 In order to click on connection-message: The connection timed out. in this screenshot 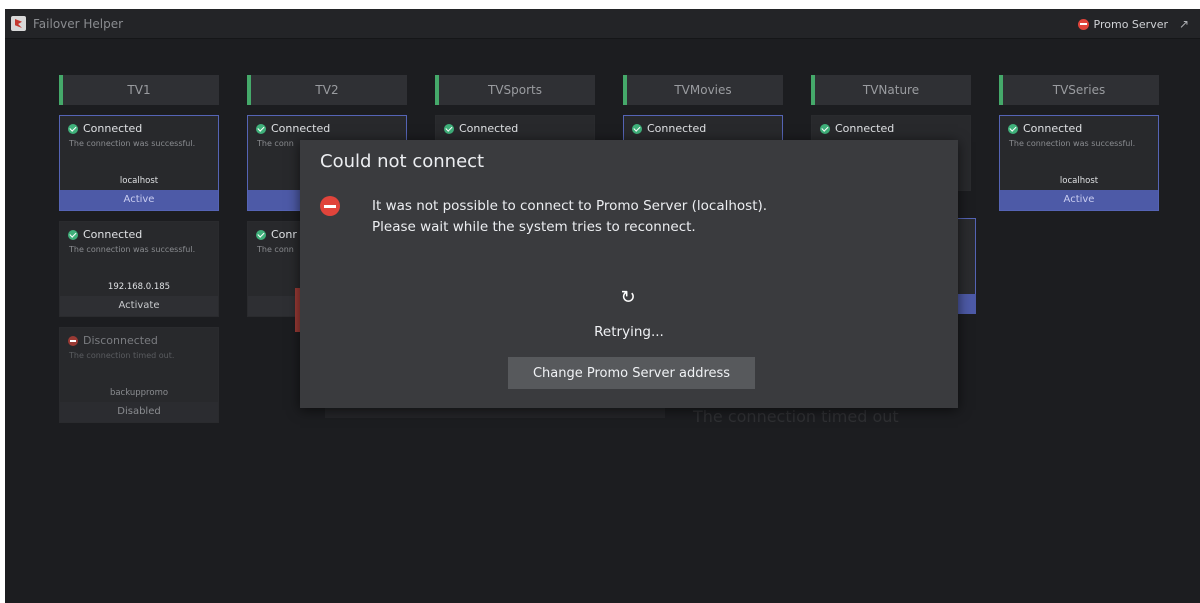, I will do `click(122, 355)`.